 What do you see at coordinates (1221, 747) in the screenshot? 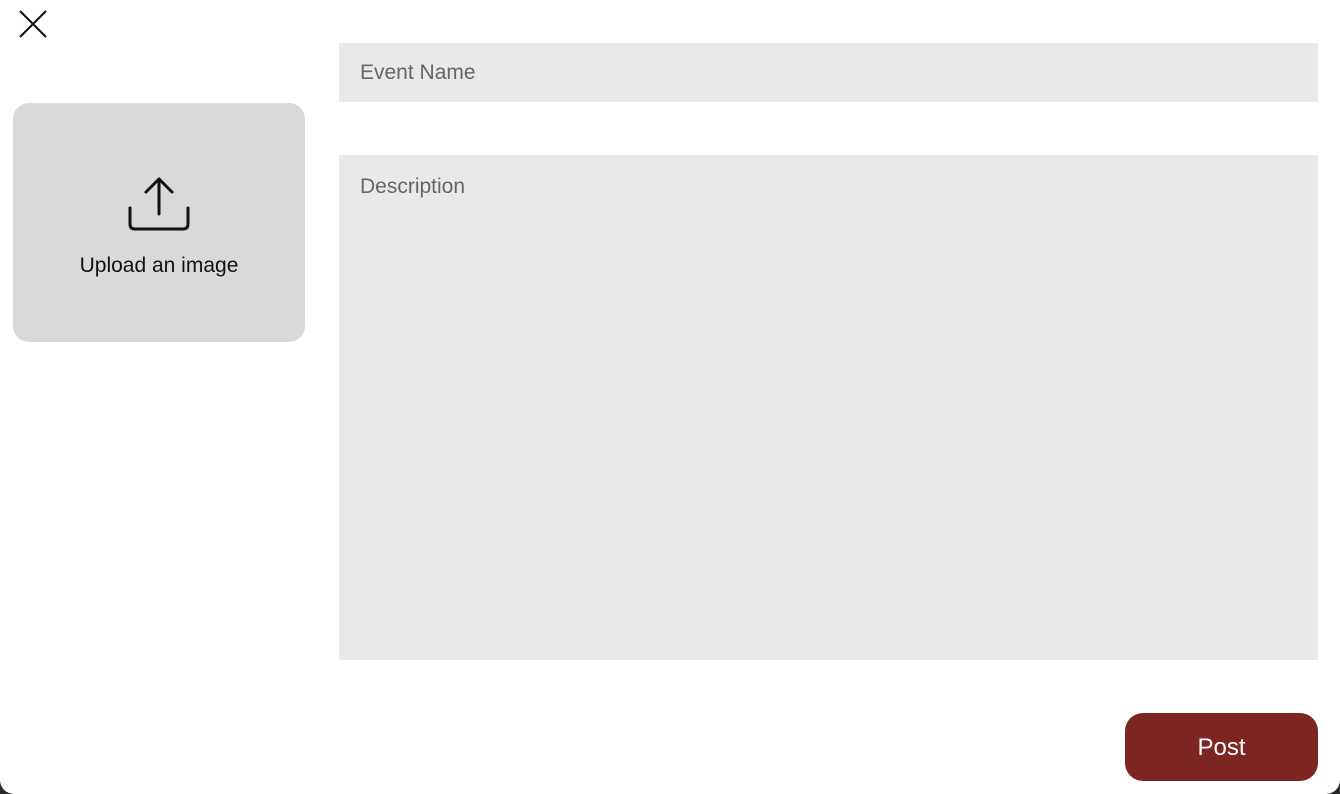
I see `post-button: Post` at bounding box center [1221, 747].